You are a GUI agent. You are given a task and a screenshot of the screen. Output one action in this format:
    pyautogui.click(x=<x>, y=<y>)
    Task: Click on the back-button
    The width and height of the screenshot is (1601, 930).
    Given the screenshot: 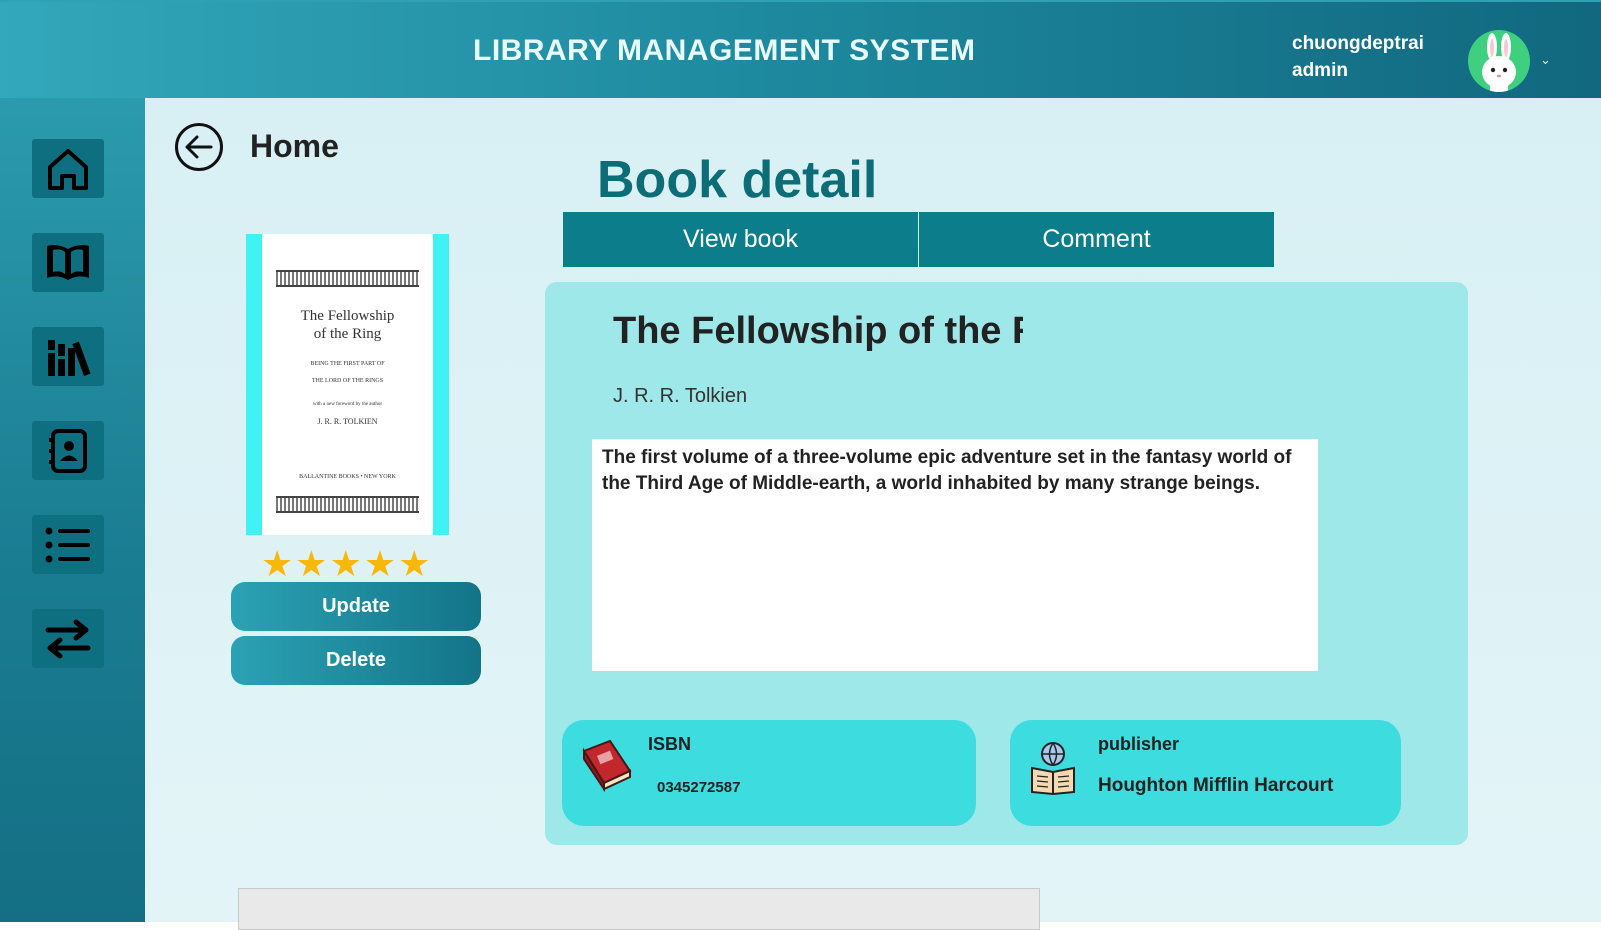 What is the action you would take?
    pyautogui.click(x=199, y=147)
    